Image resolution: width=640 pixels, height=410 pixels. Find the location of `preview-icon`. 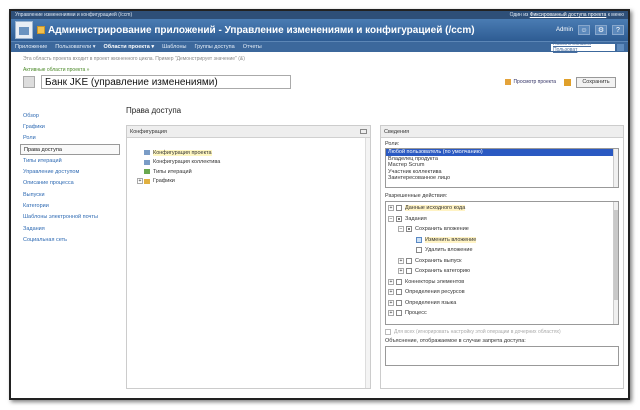

preview-icon is located at coordinates (508, 82).